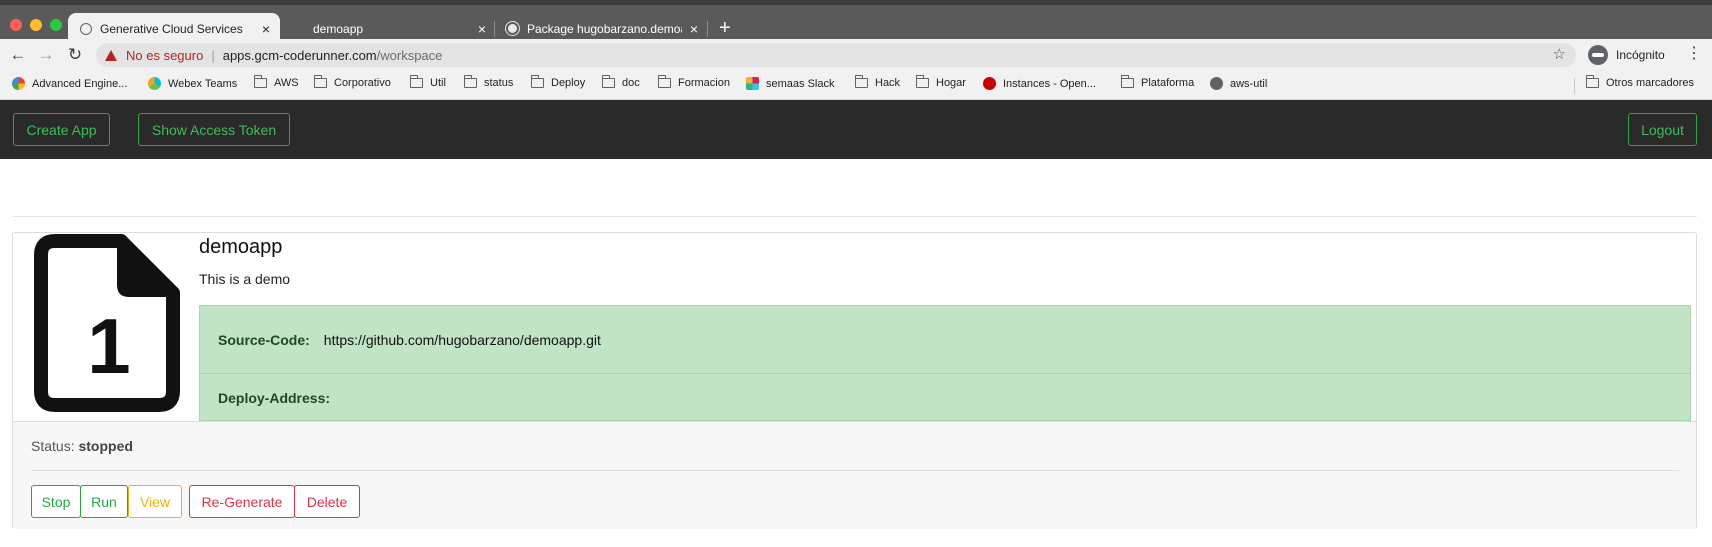 This screenshot has height=547, width=1712. Describe the element at coordinates (1640, 55) in the screenshot. I see `profile-label: Incógnito` at that location.